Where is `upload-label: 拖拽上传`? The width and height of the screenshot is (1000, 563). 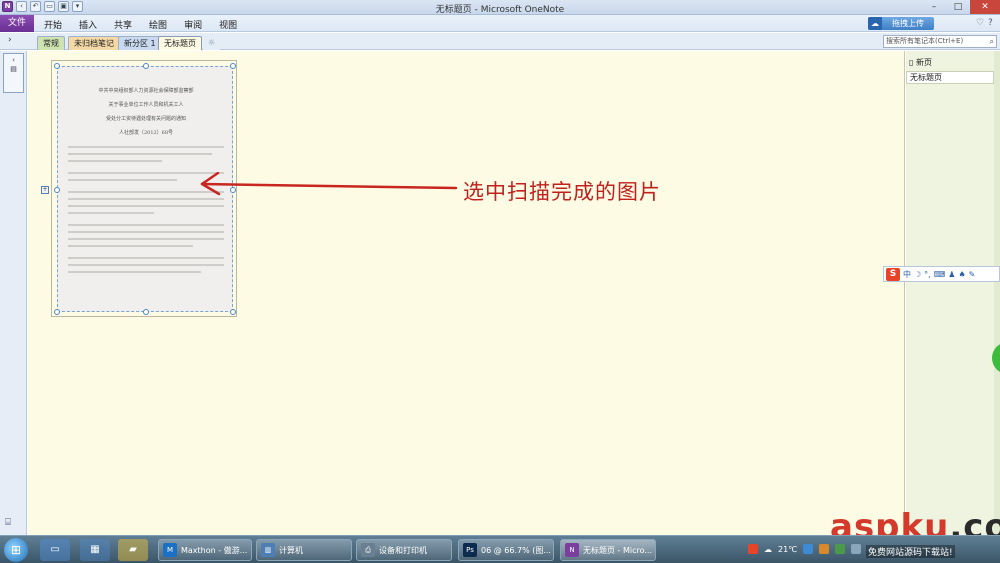 upload-label: 拖拽上传 is located at coordinates (908, 23).